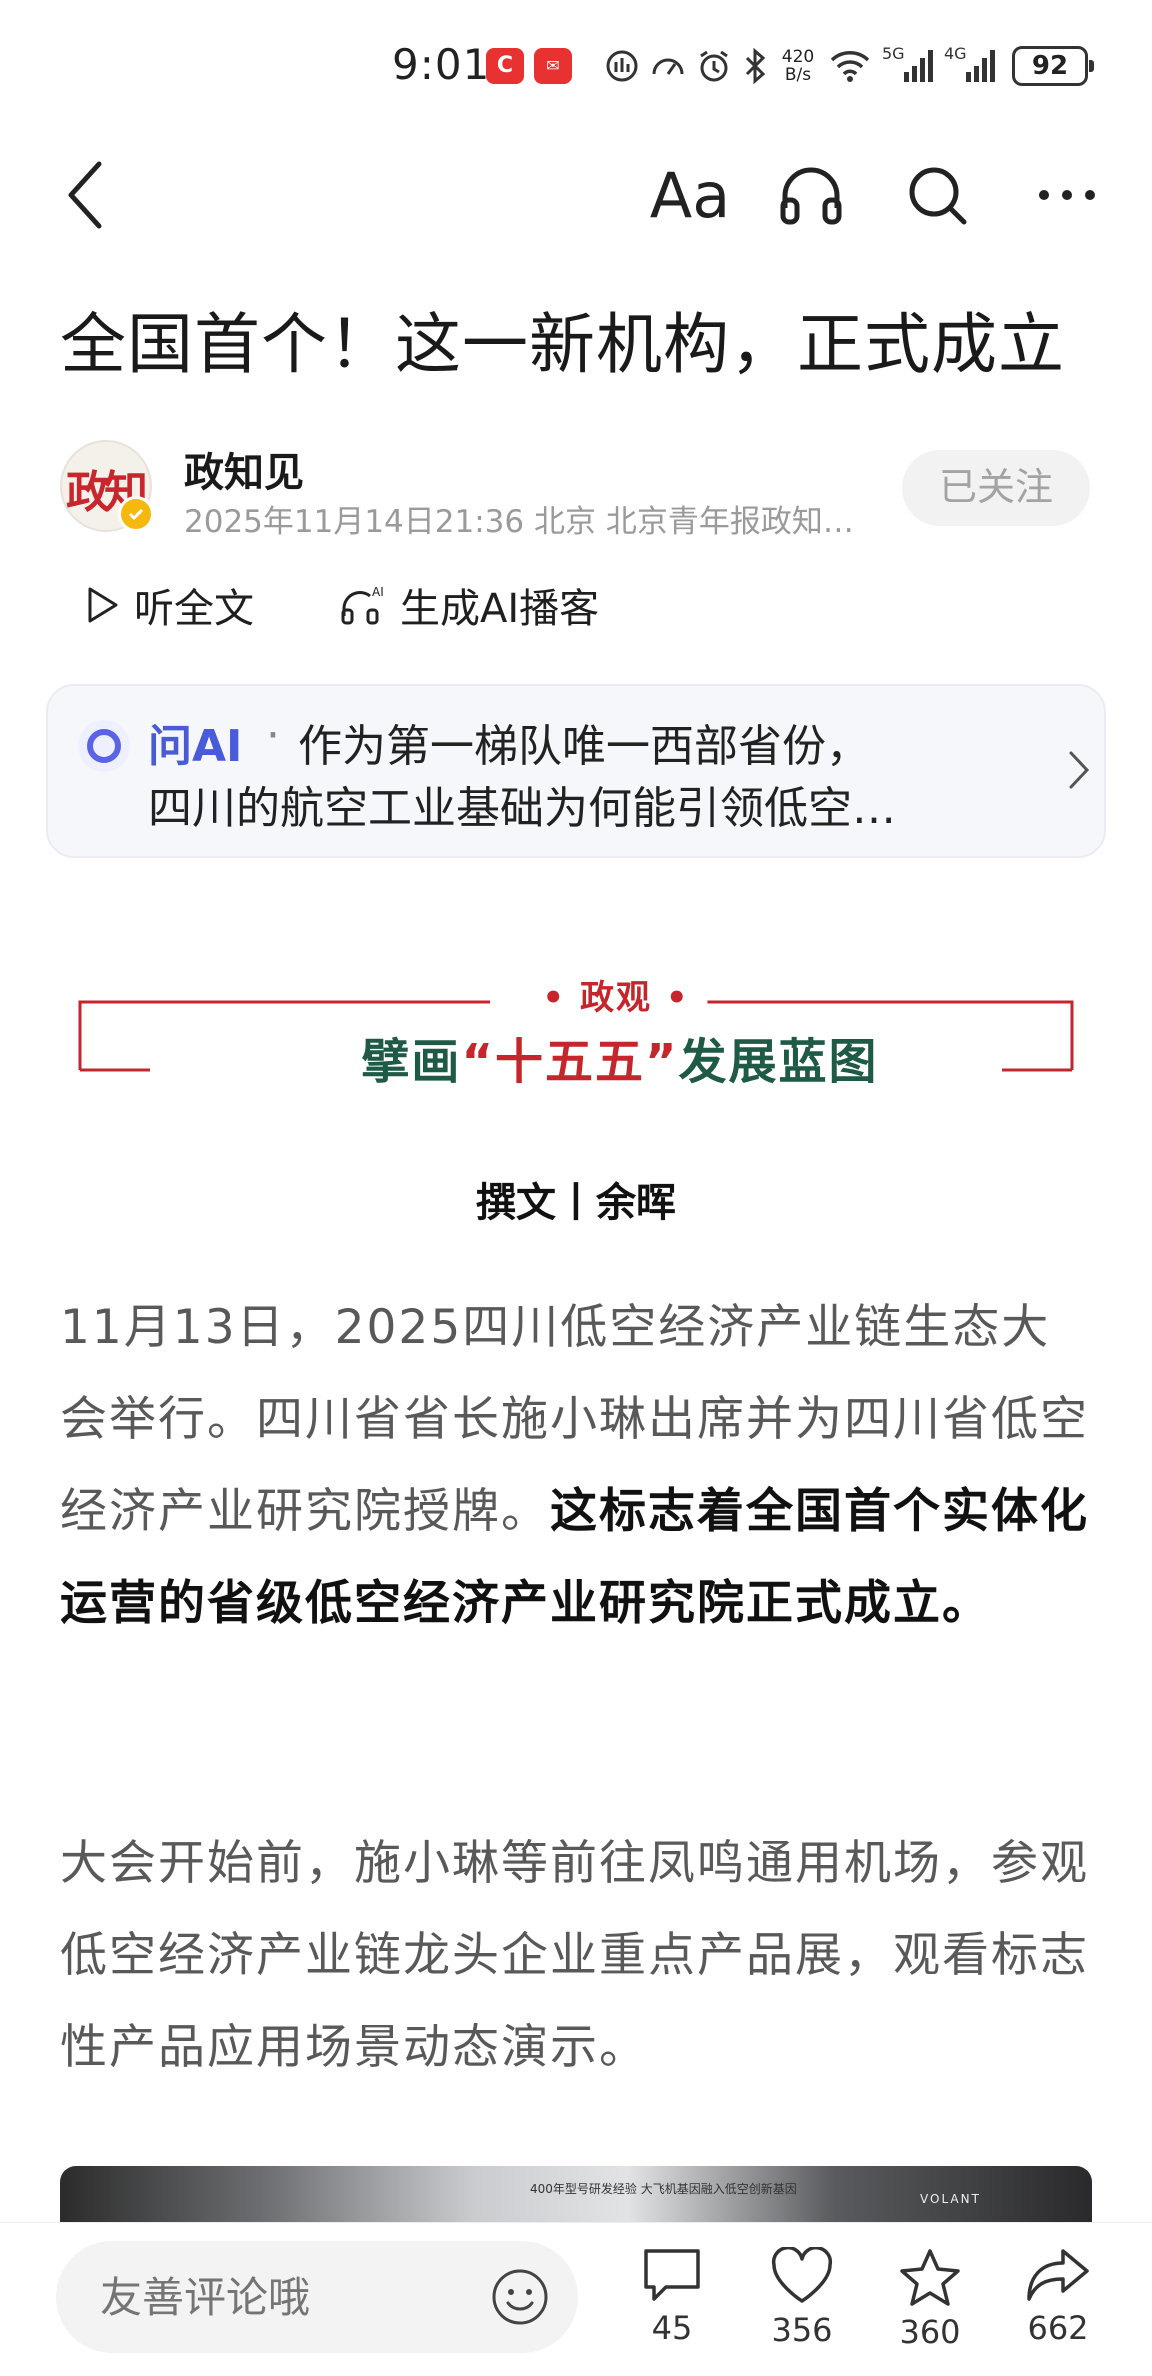 The image size is (1152, 2376). I want to click on ai-headphones-icon: AI, so click(362, 605).